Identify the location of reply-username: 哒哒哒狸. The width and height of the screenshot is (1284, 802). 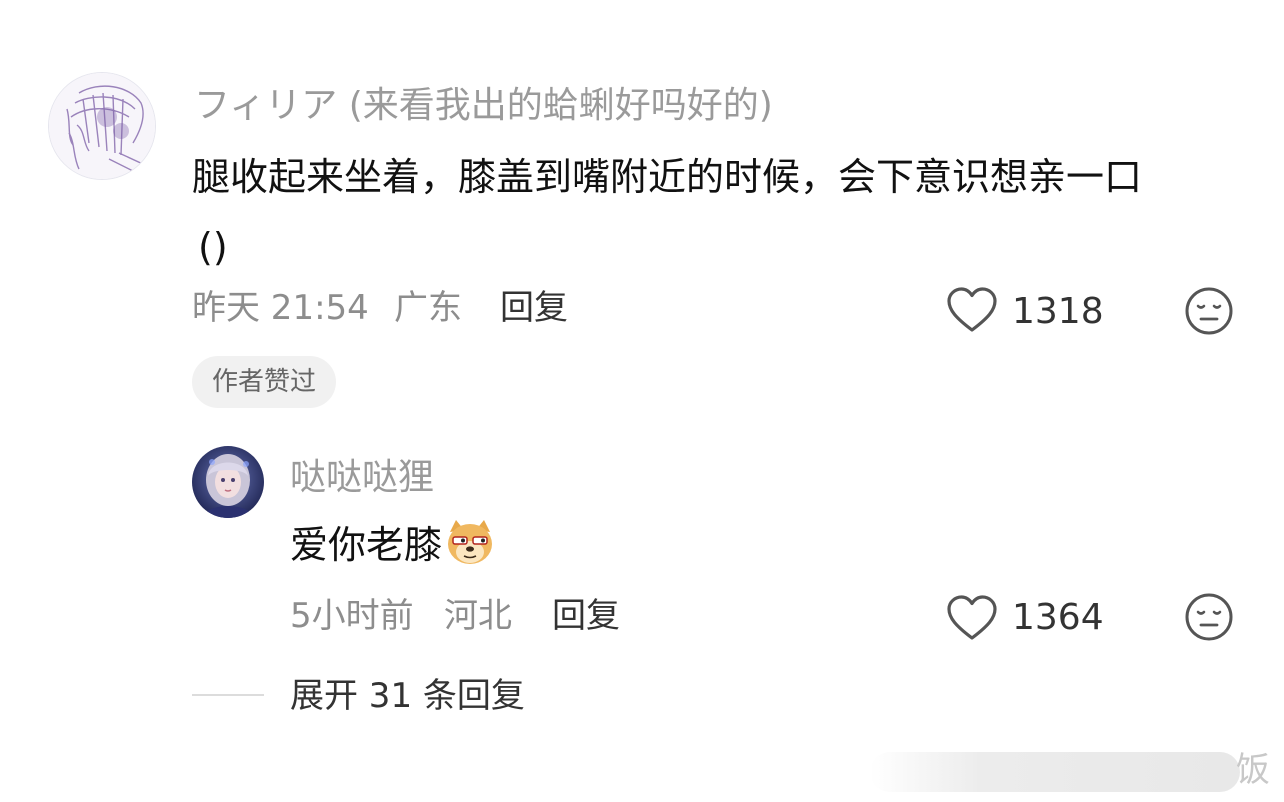
(362, 478).